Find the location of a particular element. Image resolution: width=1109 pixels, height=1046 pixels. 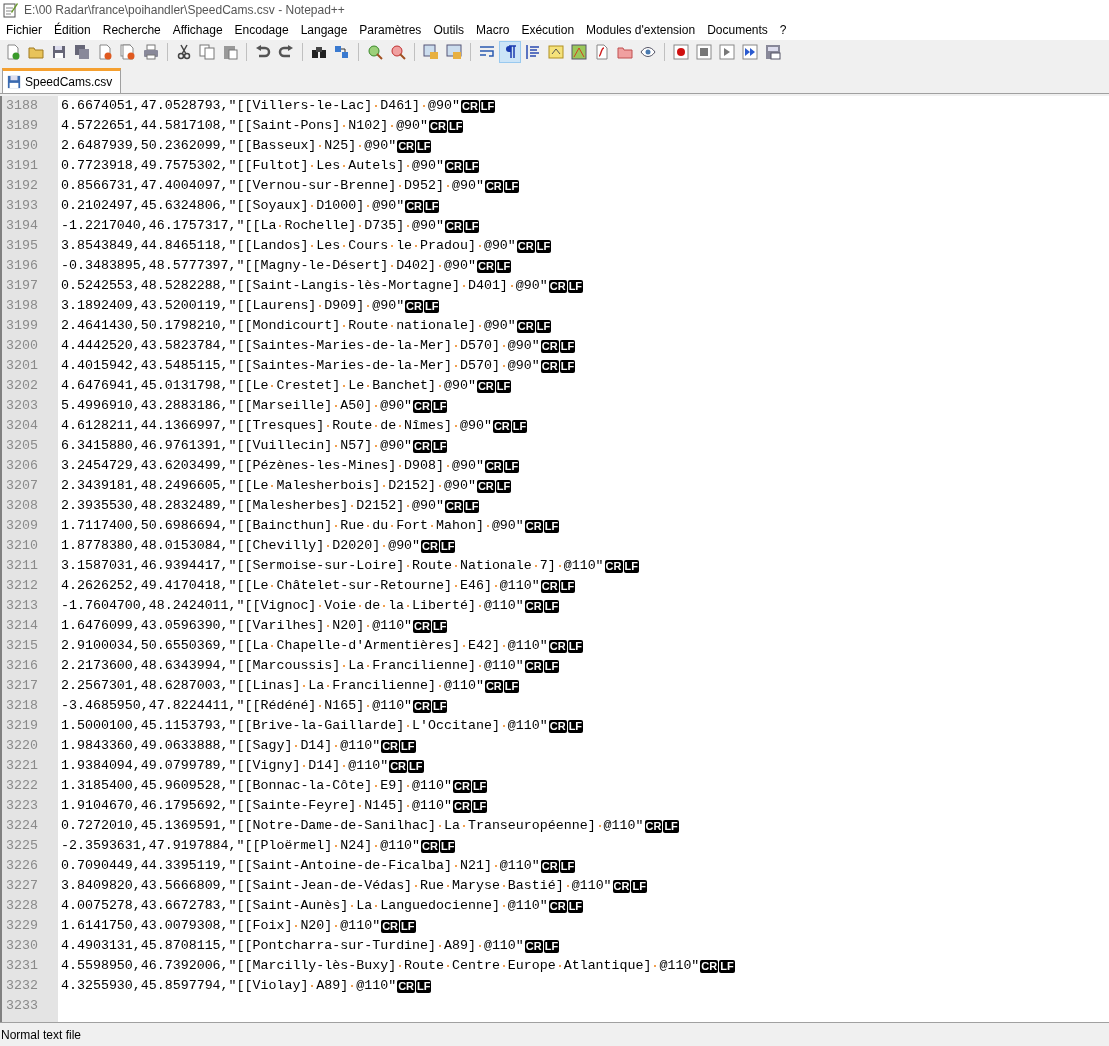

code-line: 4.5722651,44.5817108,"[[Saint-Pons] N102] @90" is located at coordinates (245, 126).